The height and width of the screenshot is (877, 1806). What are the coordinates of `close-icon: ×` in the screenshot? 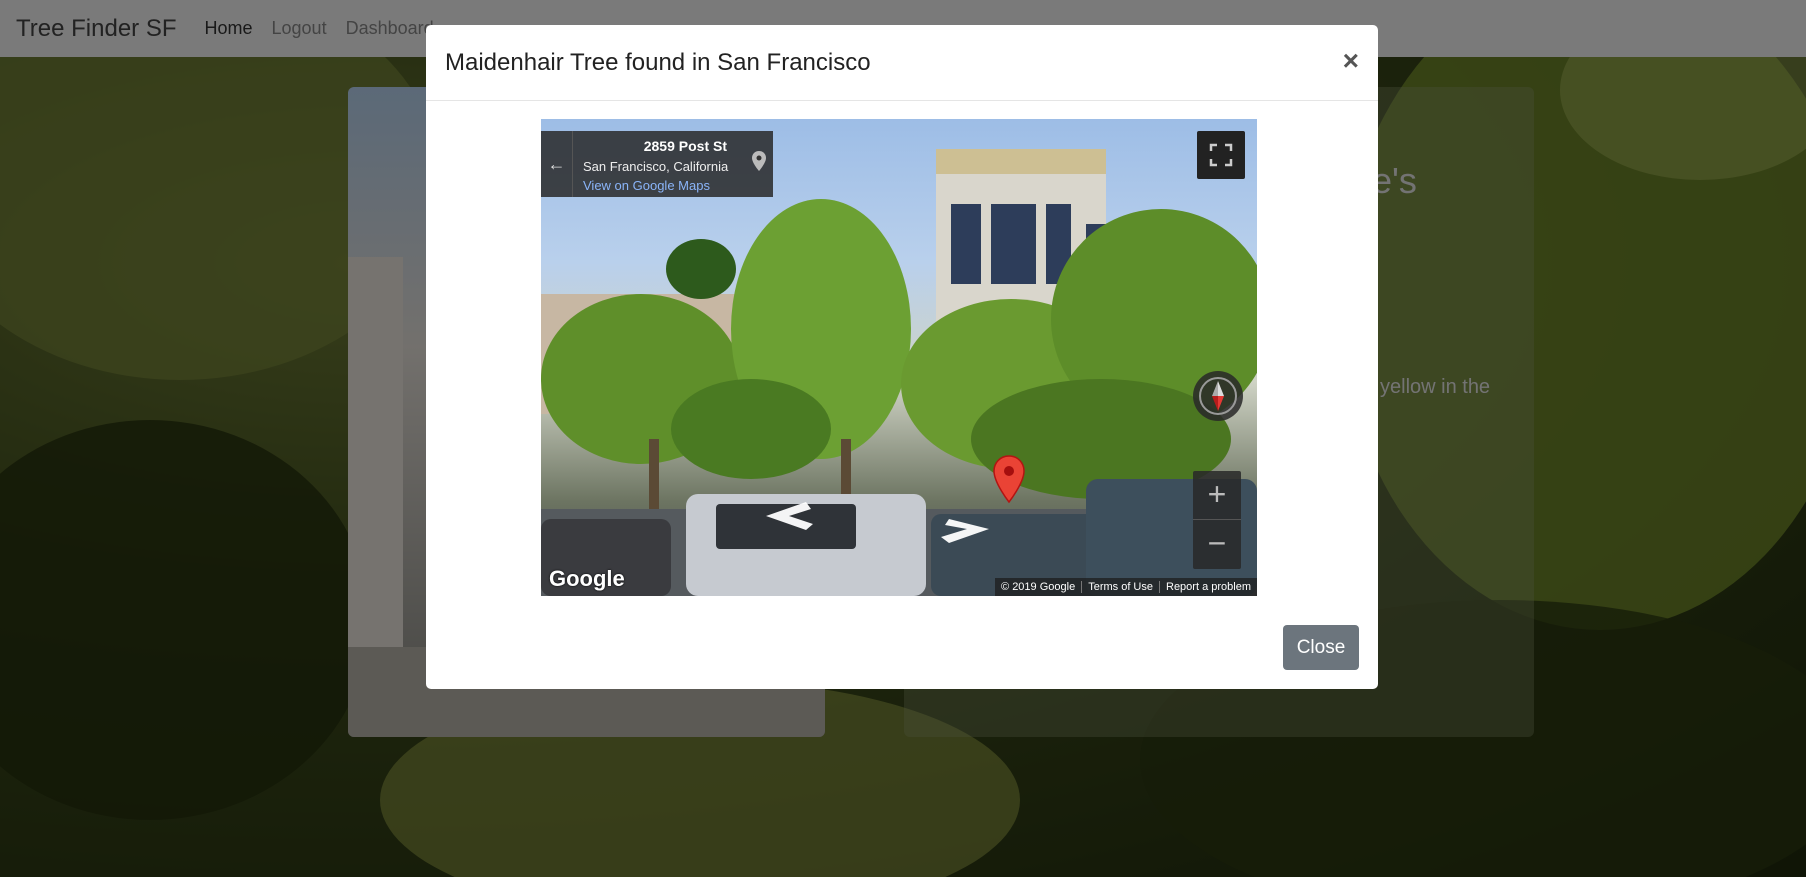 It's located at (1351, 60).